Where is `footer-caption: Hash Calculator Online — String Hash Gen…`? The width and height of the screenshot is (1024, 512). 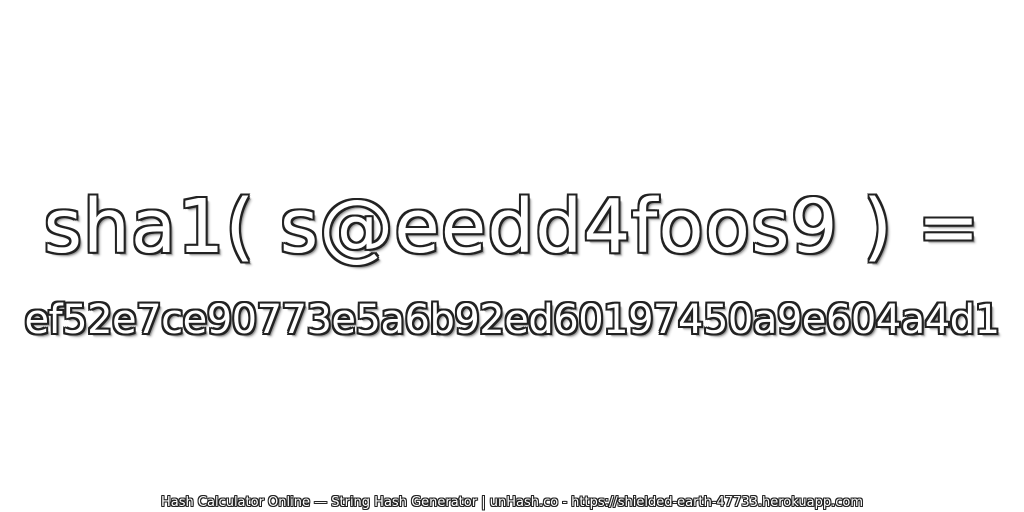 footer-caption: Hash Calculator Online — String Hash Gen… is located at coordinates (512, 502).